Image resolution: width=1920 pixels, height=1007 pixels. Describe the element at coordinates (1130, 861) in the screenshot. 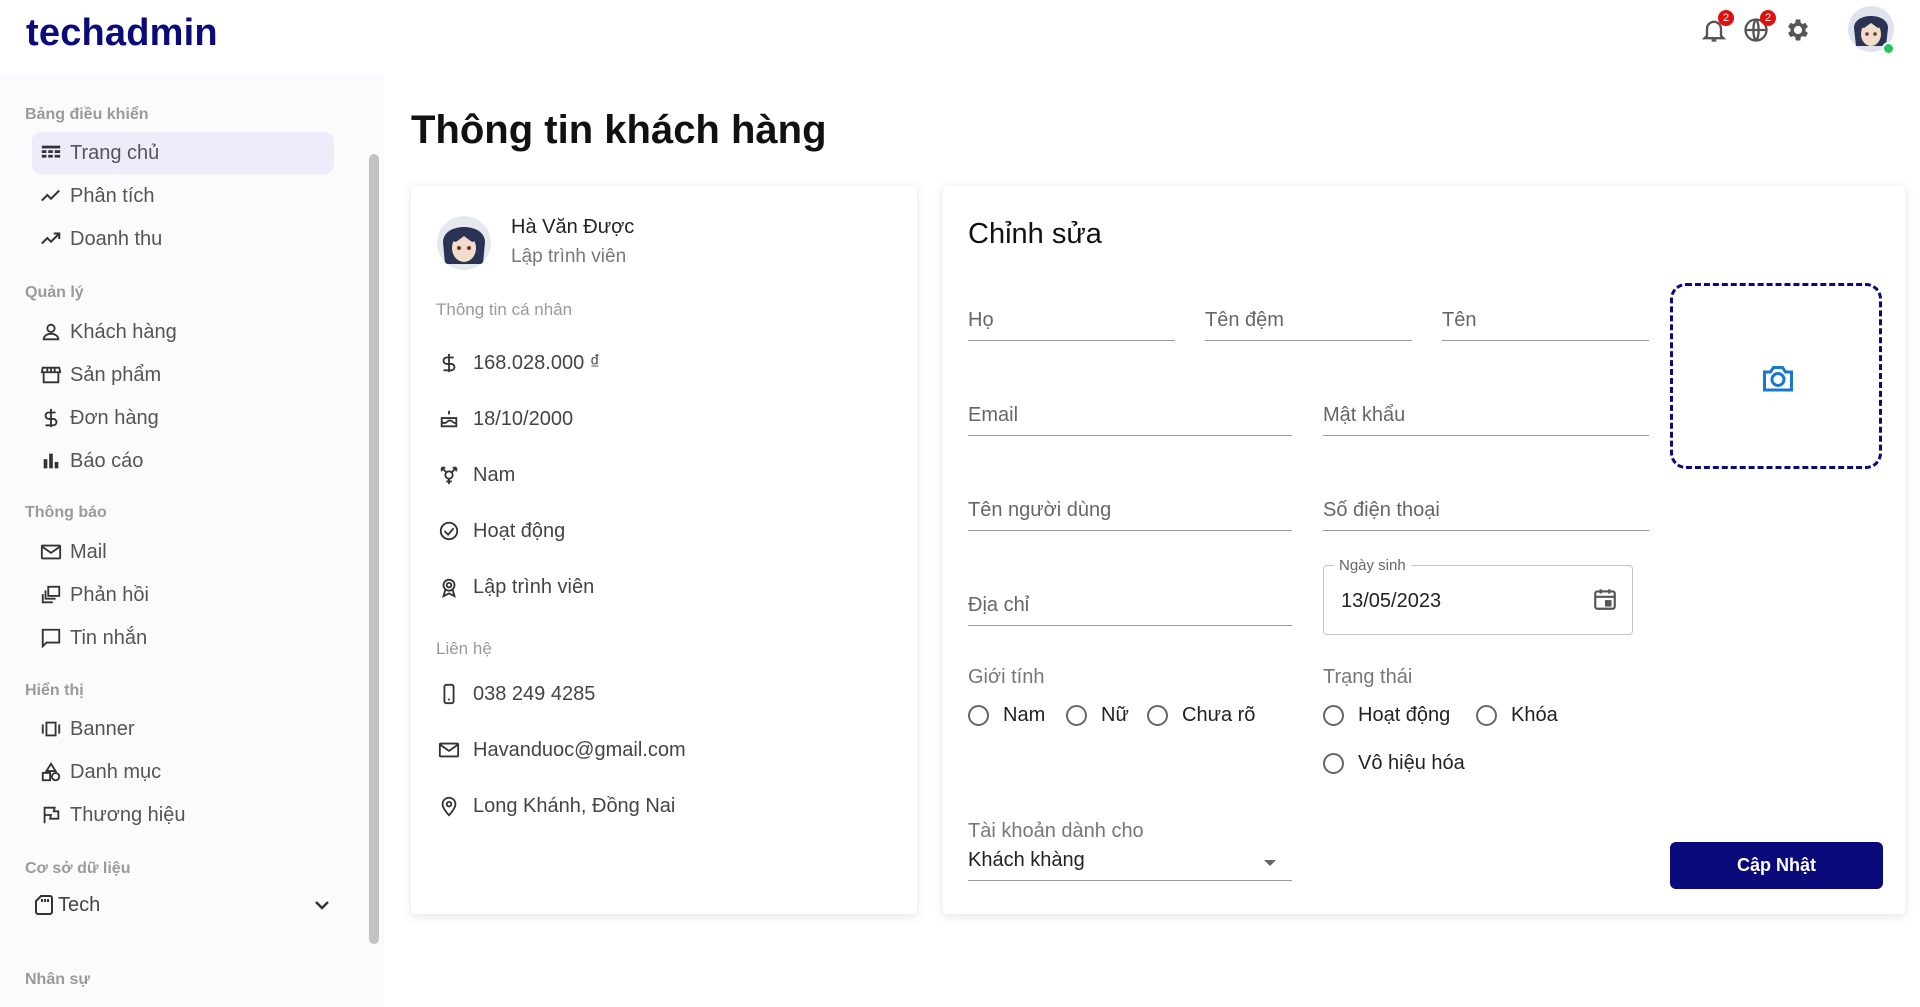

I see `account-for-select: Khách khàng` at that location.